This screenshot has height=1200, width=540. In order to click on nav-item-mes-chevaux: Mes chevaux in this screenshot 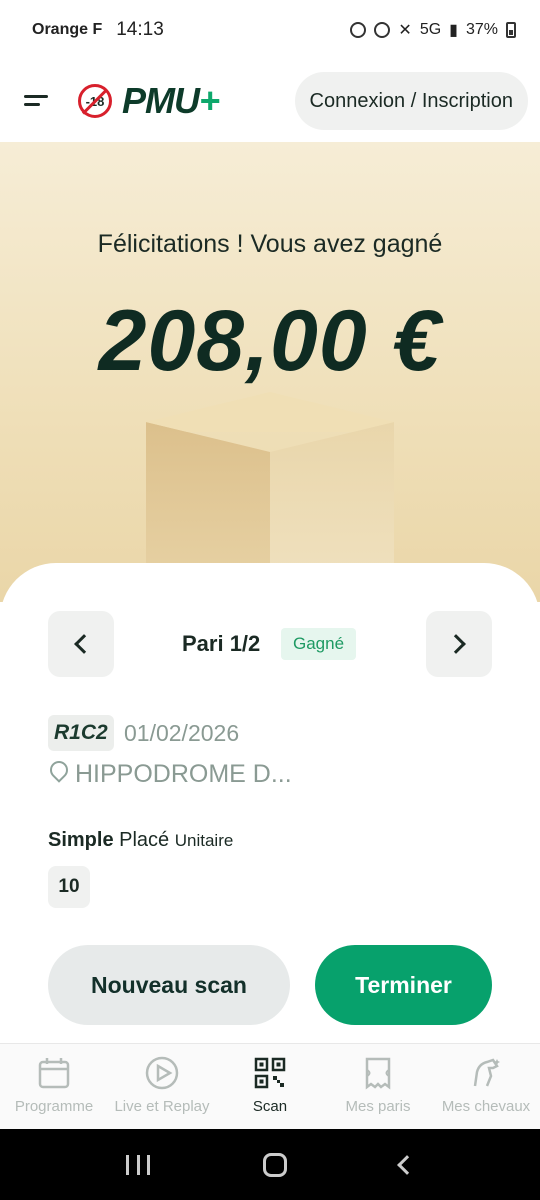, I will do `click(486, 1086)`.